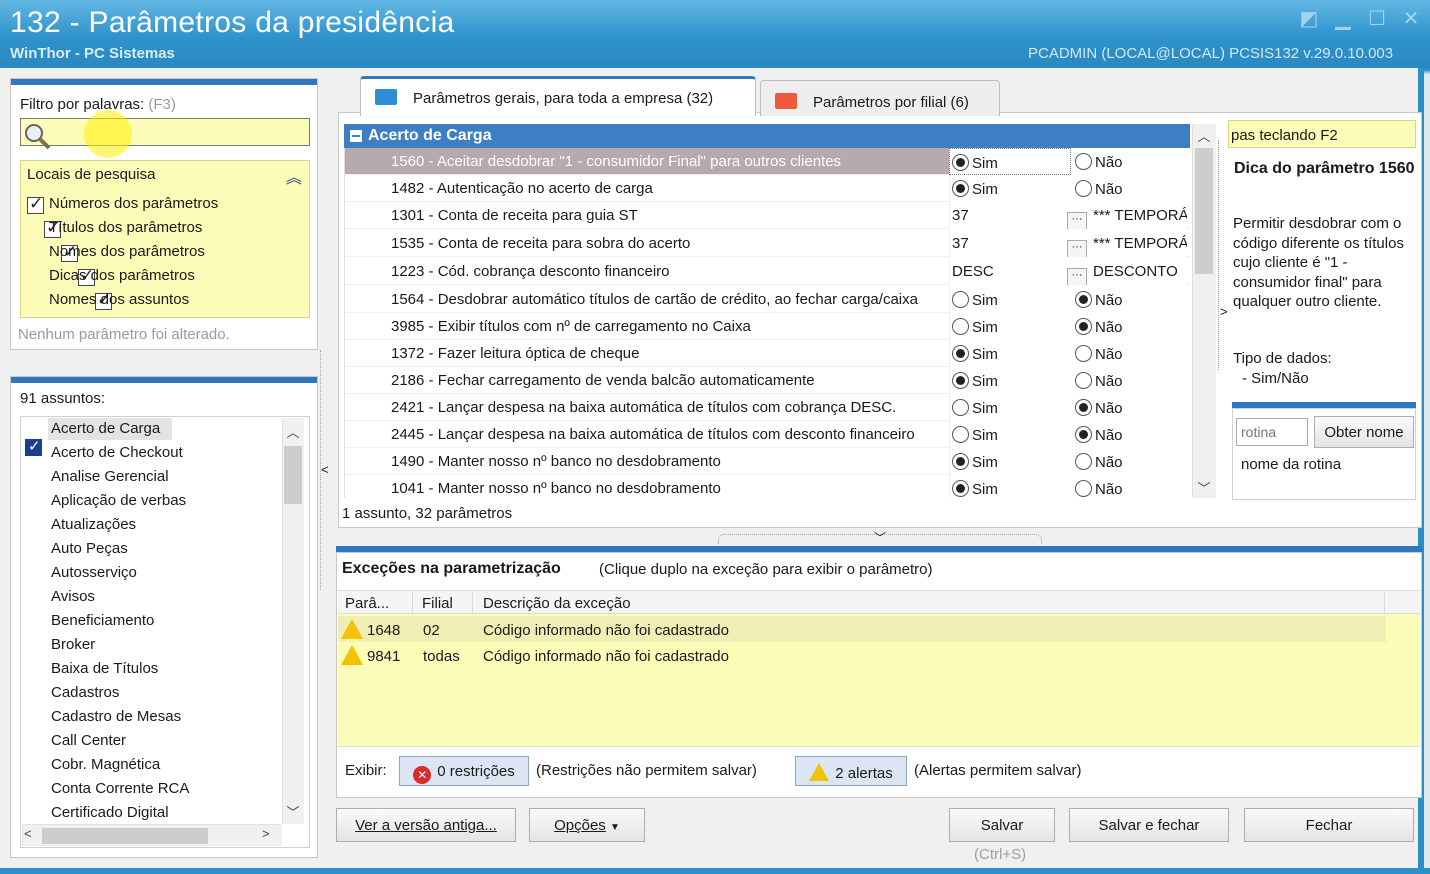  Describe the element at coordinates (102, 620) in the screenshot. I see `subject-item: Beneficiamento` at that location.